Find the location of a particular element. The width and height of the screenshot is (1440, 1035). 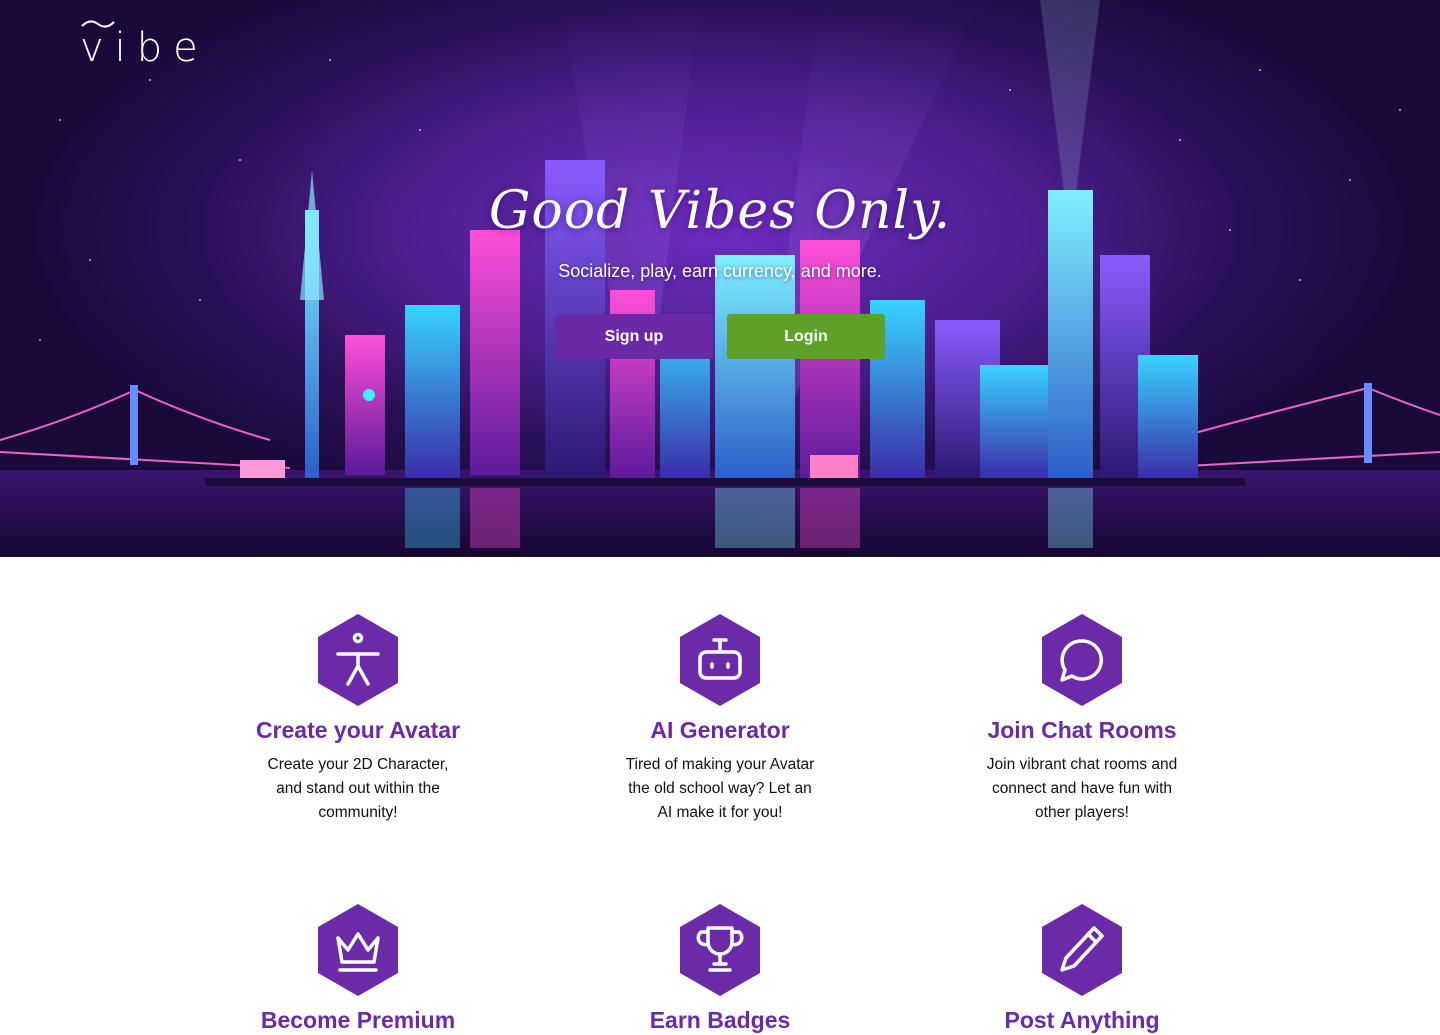

login-button: Login is located at coordinates (806, 336).